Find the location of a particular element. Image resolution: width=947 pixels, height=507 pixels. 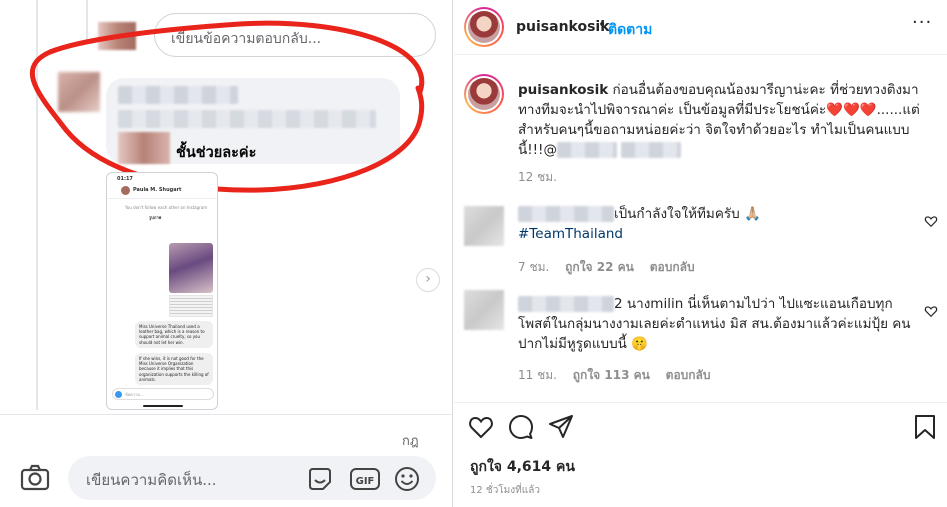

comment-time: 7 ชม. is located at coordinates (534, 267).